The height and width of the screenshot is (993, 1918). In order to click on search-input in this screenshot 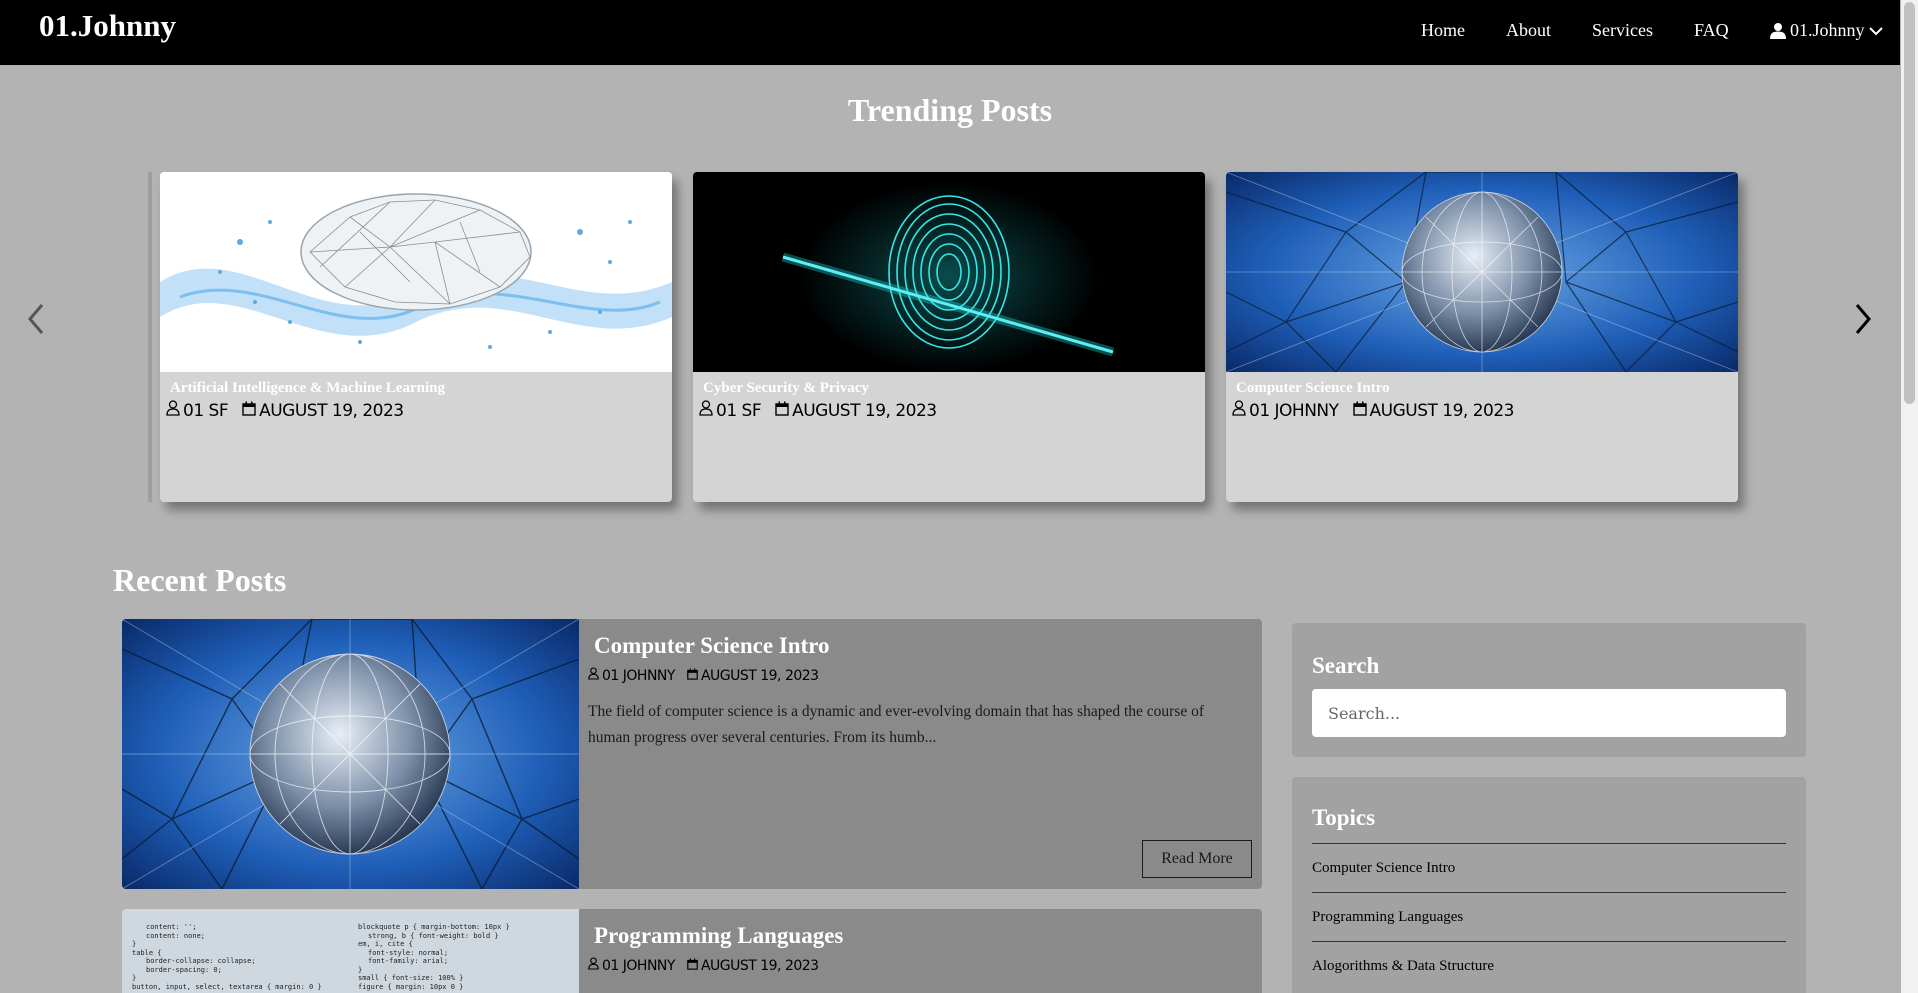, I will do `click(1549, 713)`.